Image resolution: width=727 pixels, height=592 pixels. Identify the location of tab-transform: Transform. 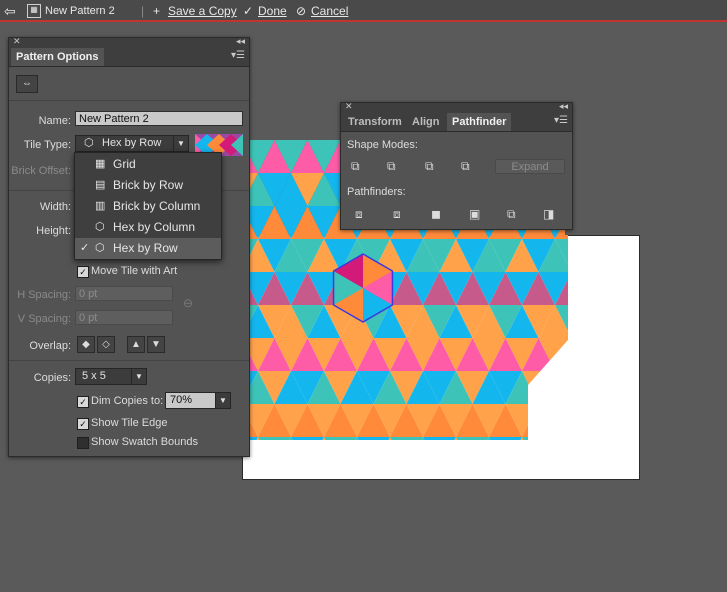
(375, 122).